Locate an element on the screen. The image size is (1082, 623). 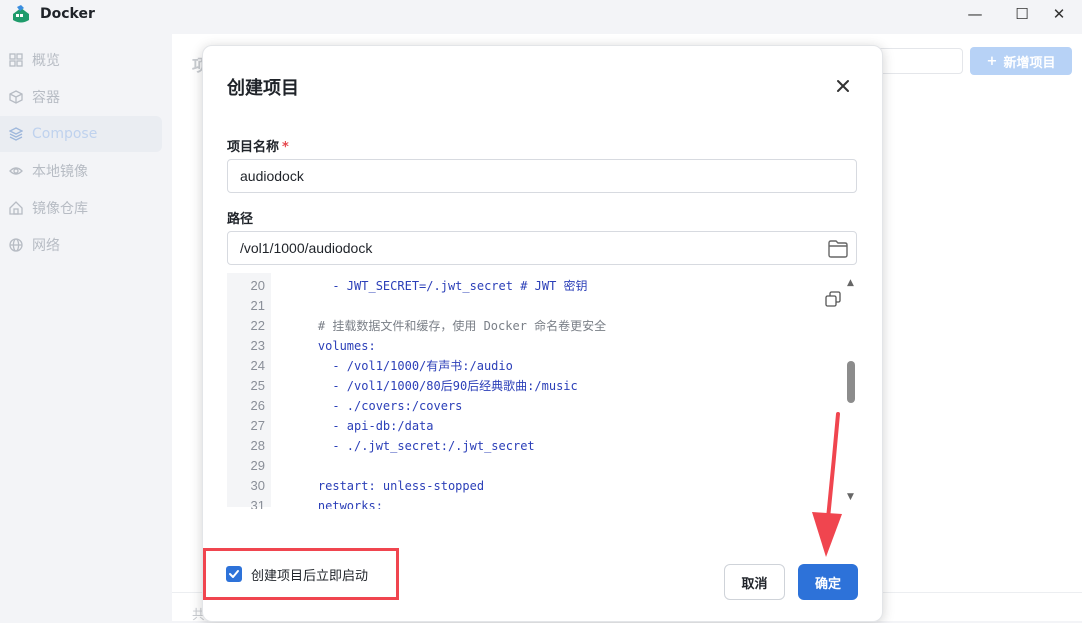
new-project-button: + 新增项目 is located at coordinates (1021, 61).